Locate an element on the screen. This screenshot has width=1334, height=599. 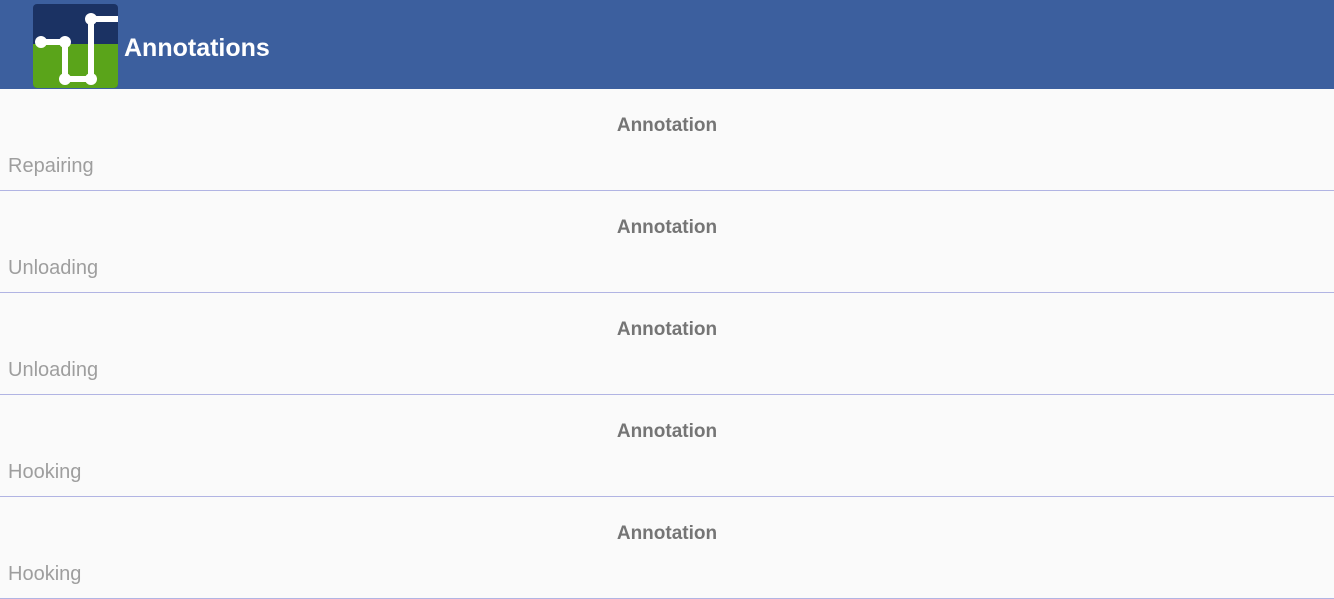
page-title: Annotations is located at coordinates (197, 48).